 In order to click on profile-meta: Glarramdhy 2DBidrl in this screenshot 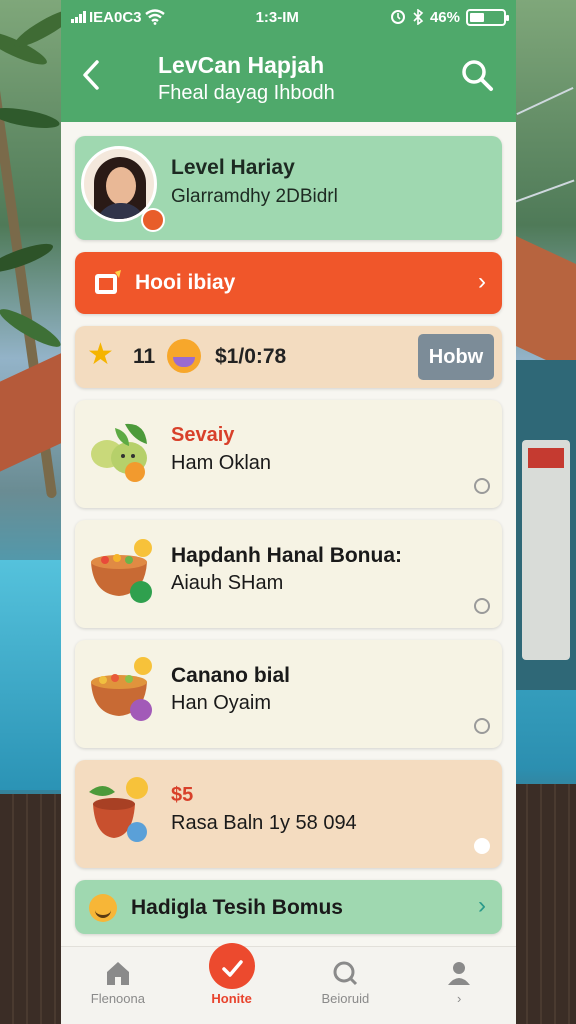, I will do `click(254, 196)`.